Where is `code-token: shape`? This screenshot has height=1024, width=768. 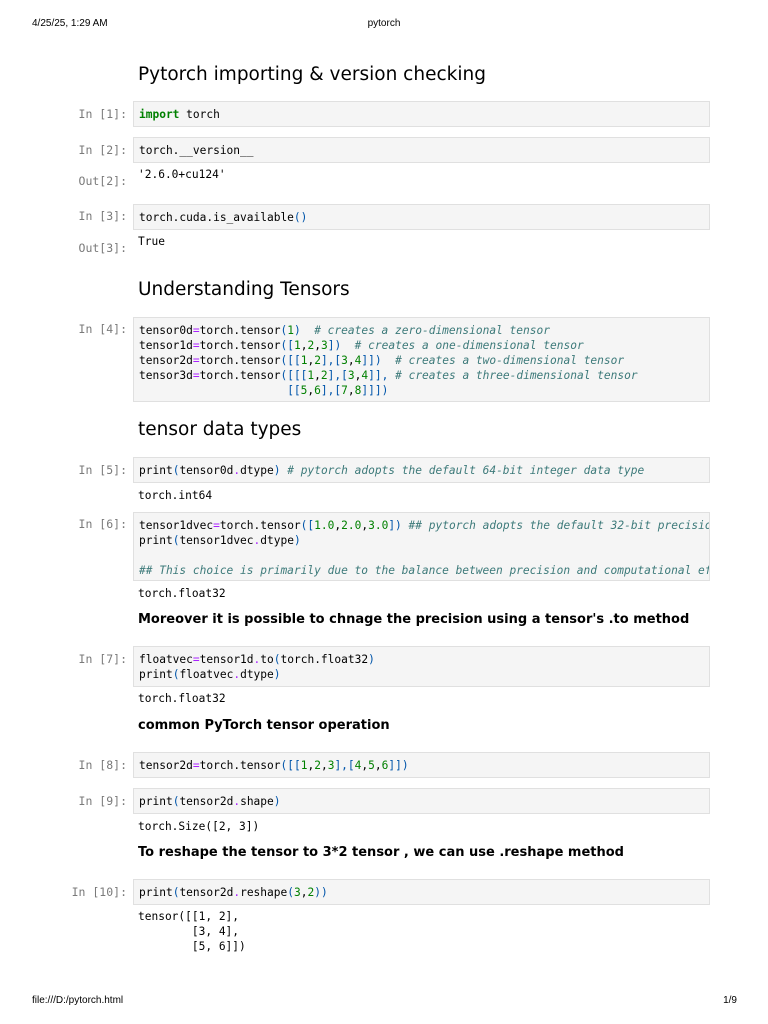
code-token: shape is located at coordinates (257, 801).